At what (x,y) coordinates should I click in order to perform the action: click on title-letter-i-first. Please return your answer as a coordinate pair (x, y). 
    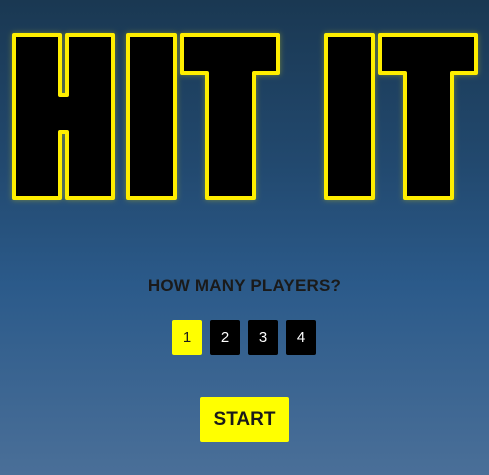
    Looking at the image, I should click on (151, 116).